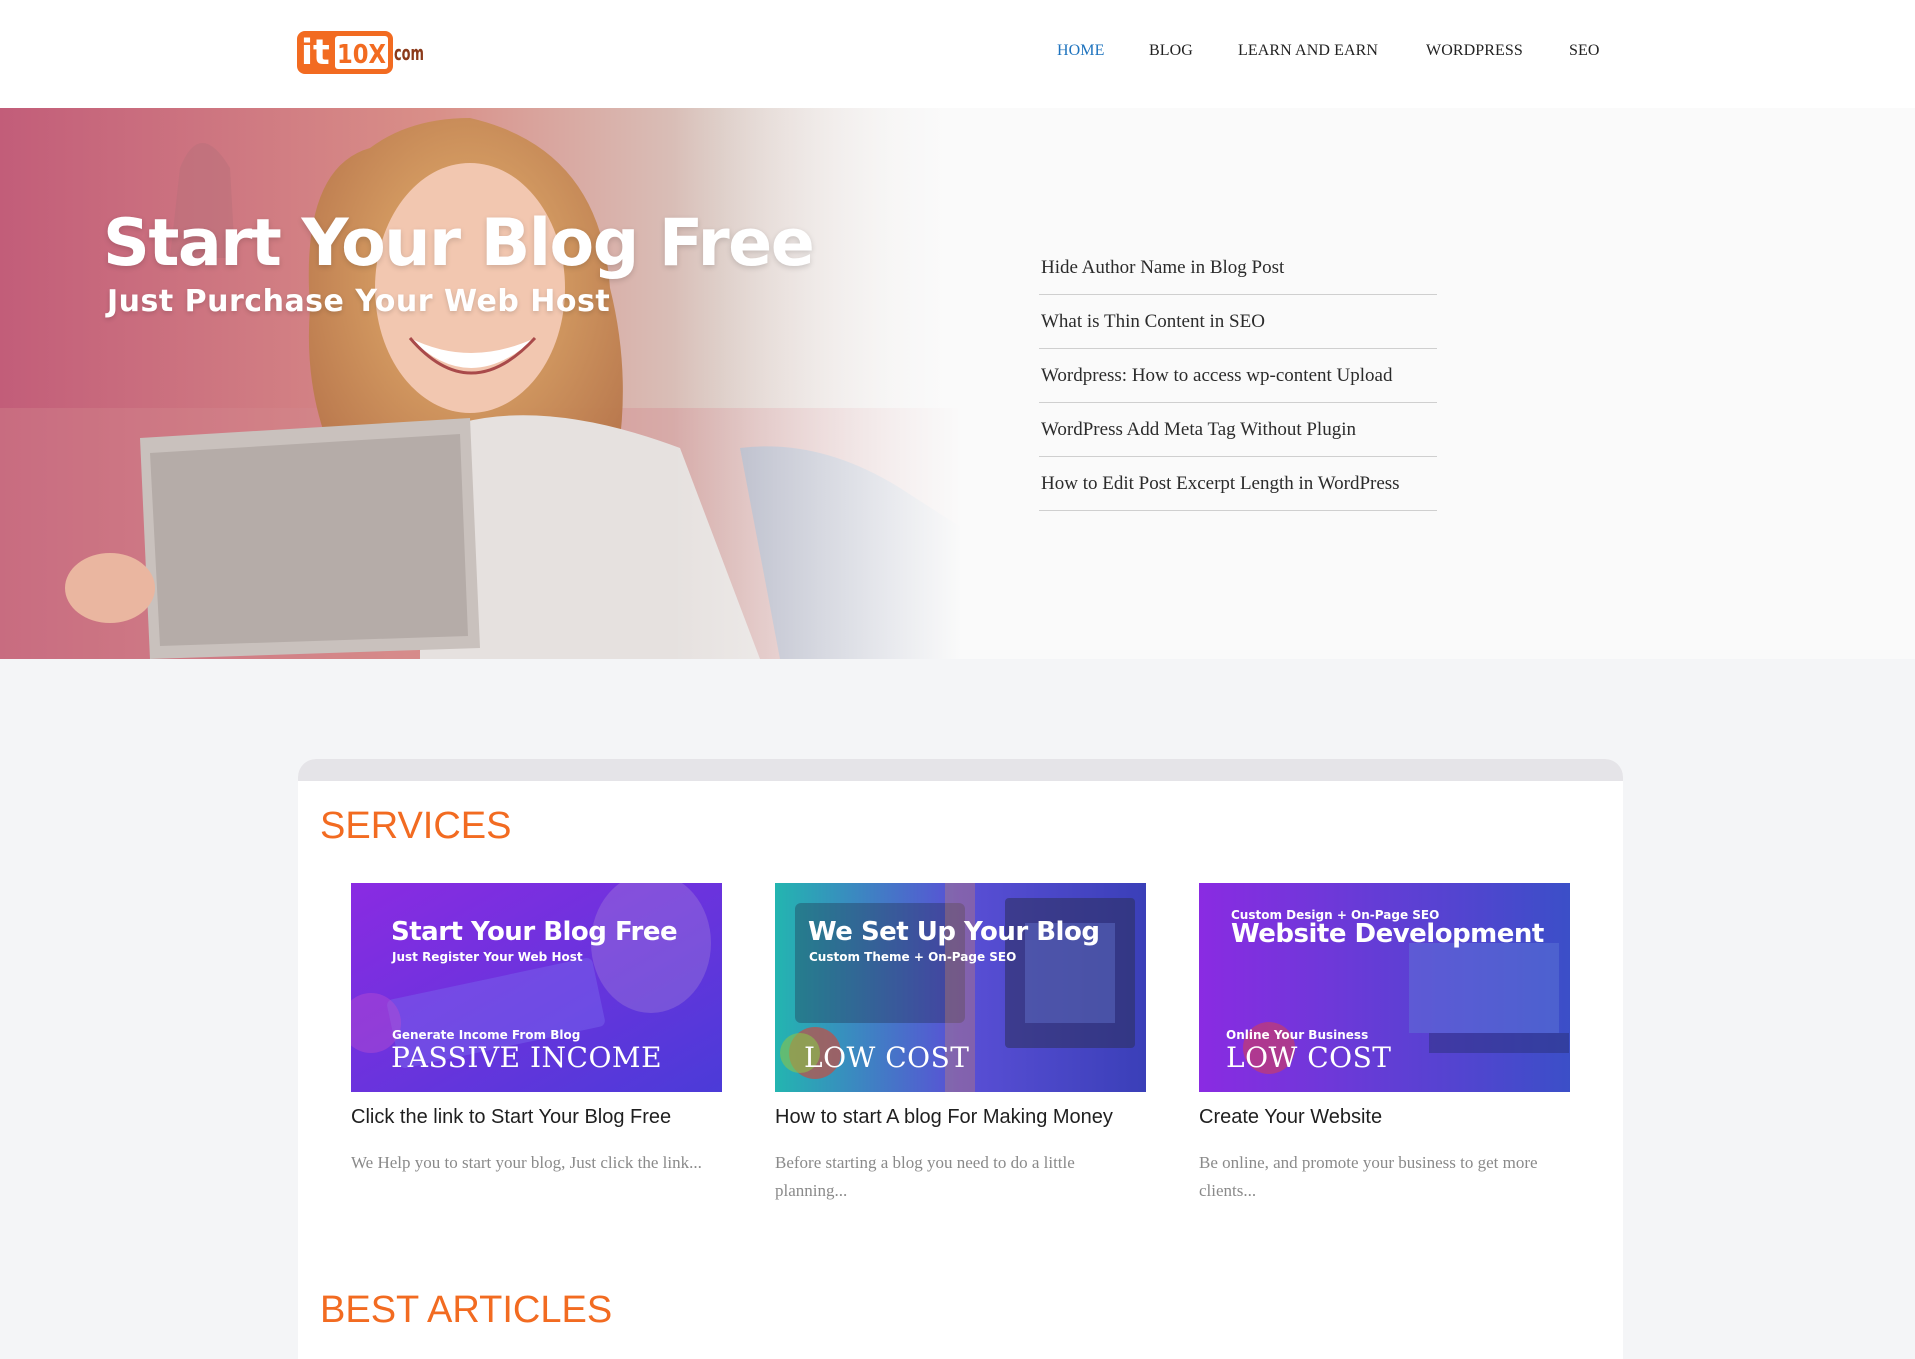  What do you see at coordinates (1238, 260) in the screenshot?
I see `recent-post-link: Hide Author Name in Blog Post` at bounding box center [1238, 260].